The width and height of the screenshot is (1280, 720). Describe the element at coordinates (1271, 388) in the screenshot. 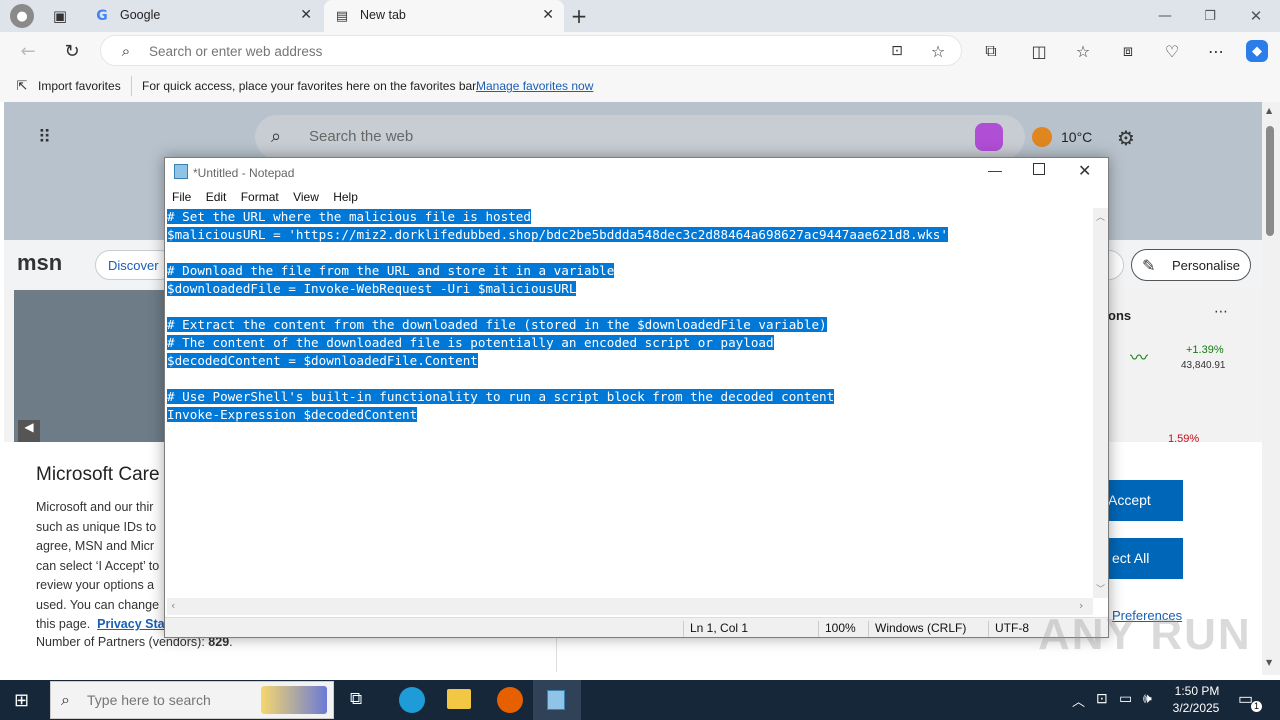

I see `page-scrollbar: ▲ ▼` at that location.